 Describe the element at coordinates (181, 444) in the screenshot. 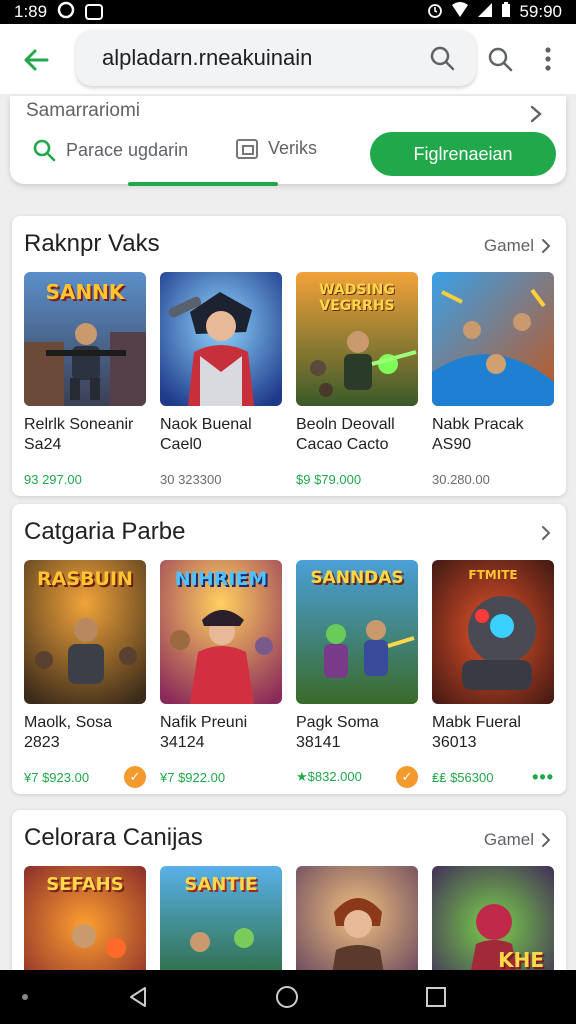

I see `game-subtitle: Cael0` at that location.